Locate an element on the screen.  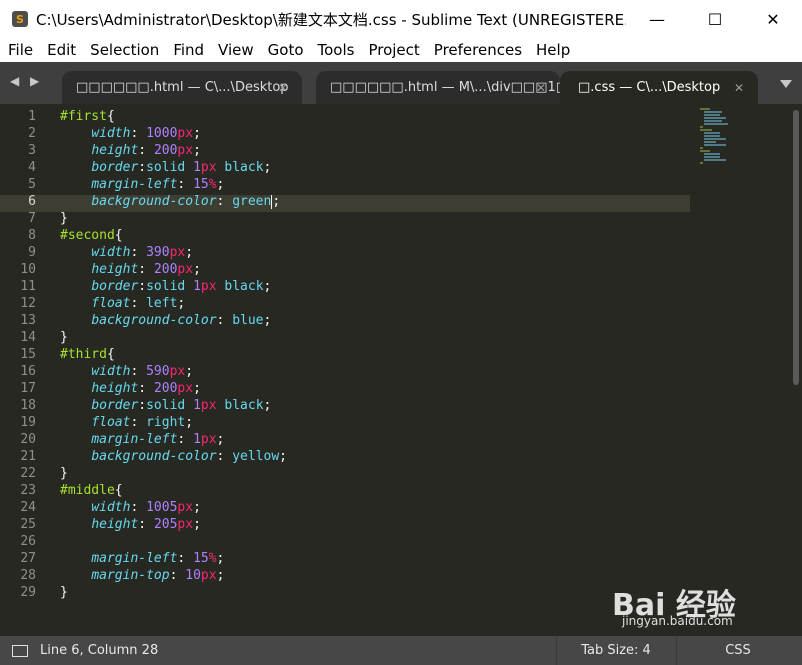
tab-file-1: □□□□□□.html — C\...\Desktop ✕ is located at coordinates (182, 87).